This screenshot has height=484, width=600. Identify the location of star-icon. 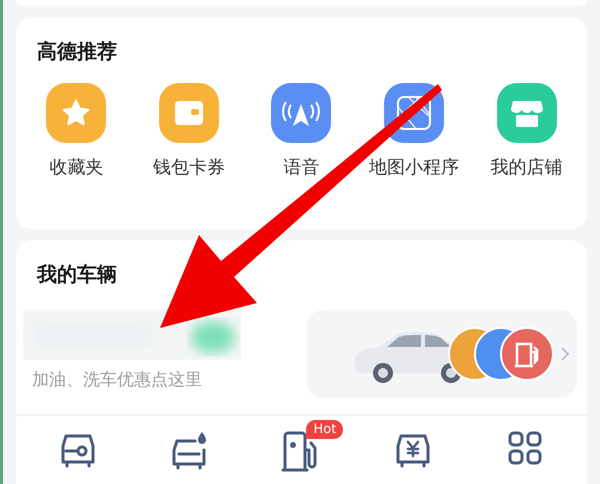
(76, 113).